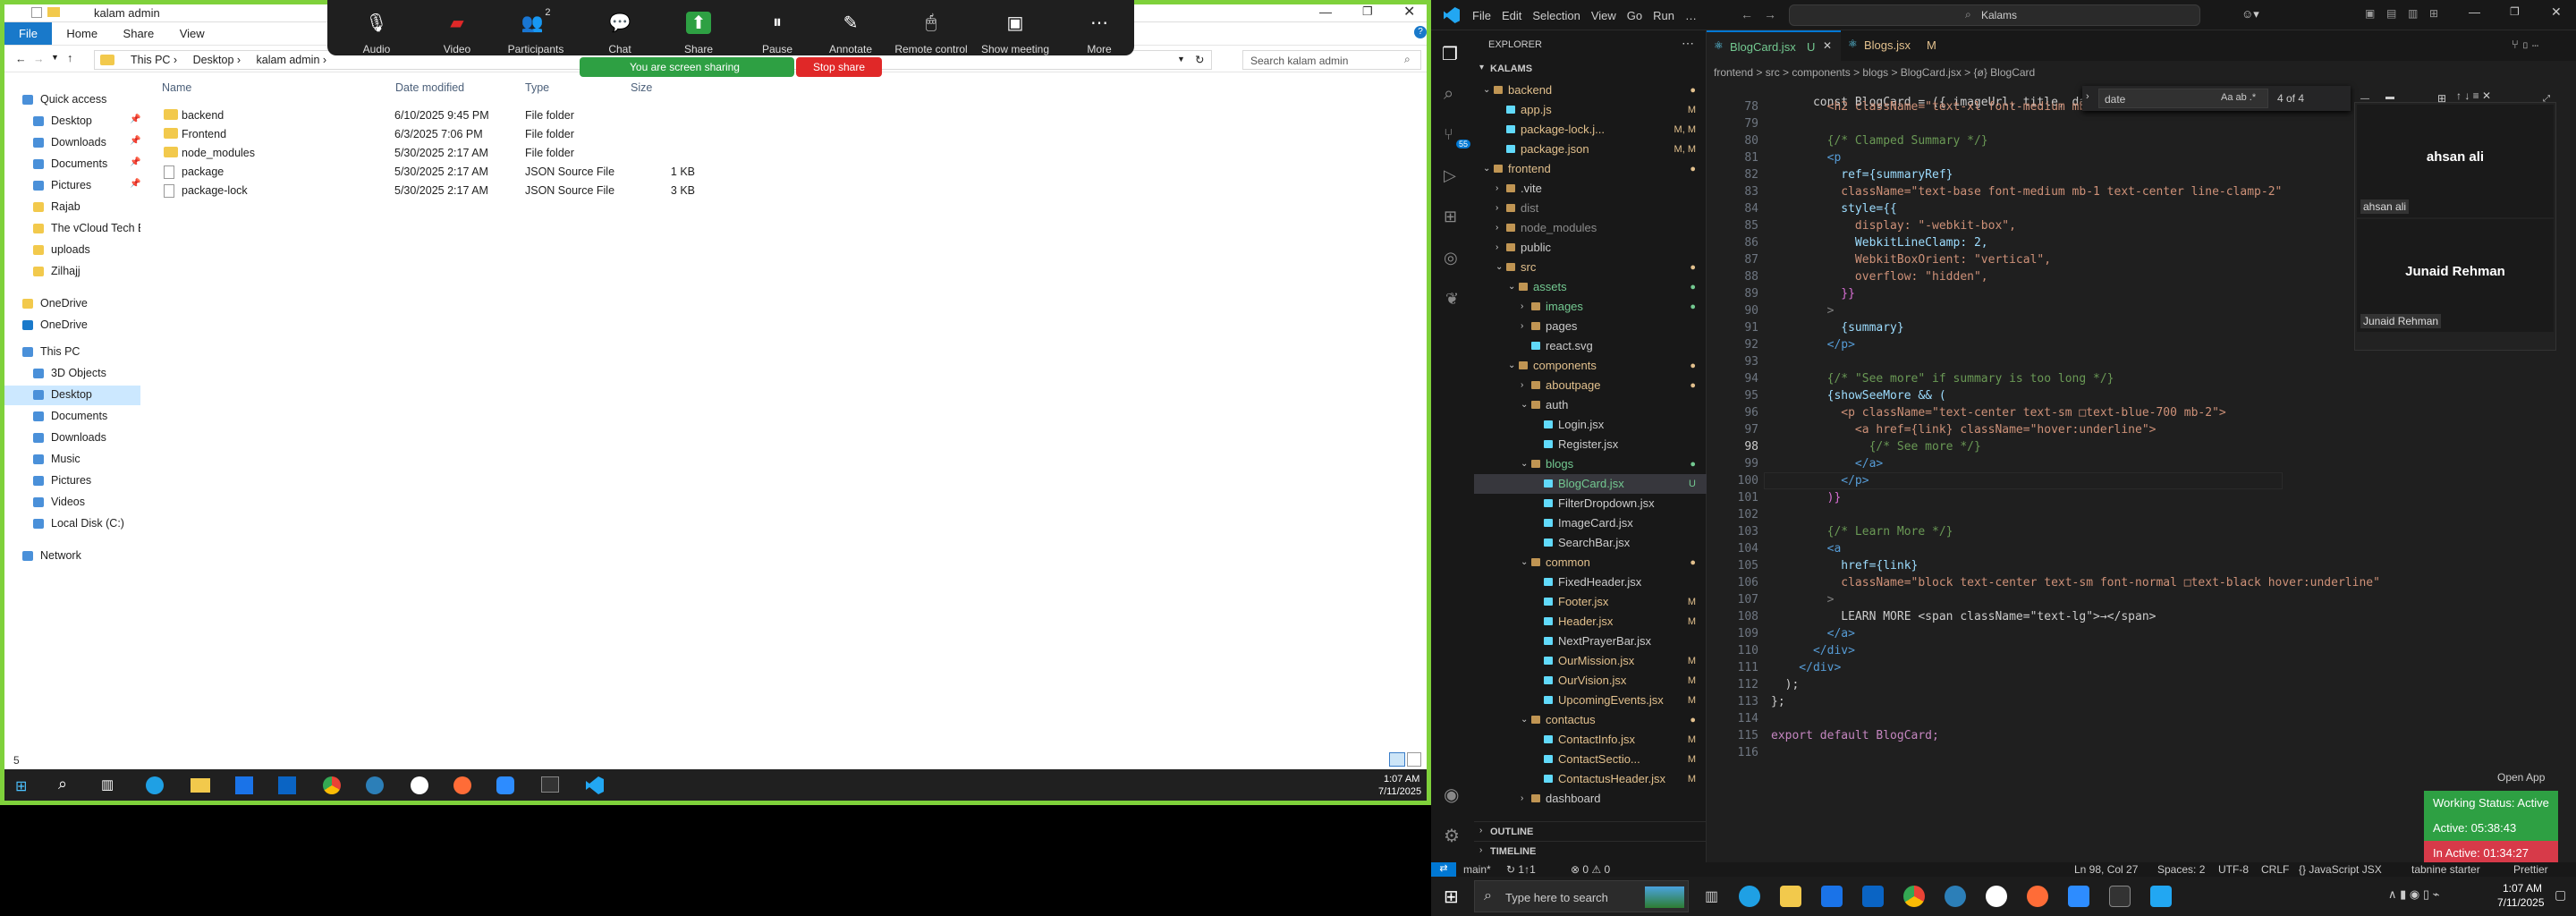 The height and width of the screenshot is (916, 2576). Describe the element at coordinates (72, 207) in the screenshot. I see `nav-item: Rajab` at that location.